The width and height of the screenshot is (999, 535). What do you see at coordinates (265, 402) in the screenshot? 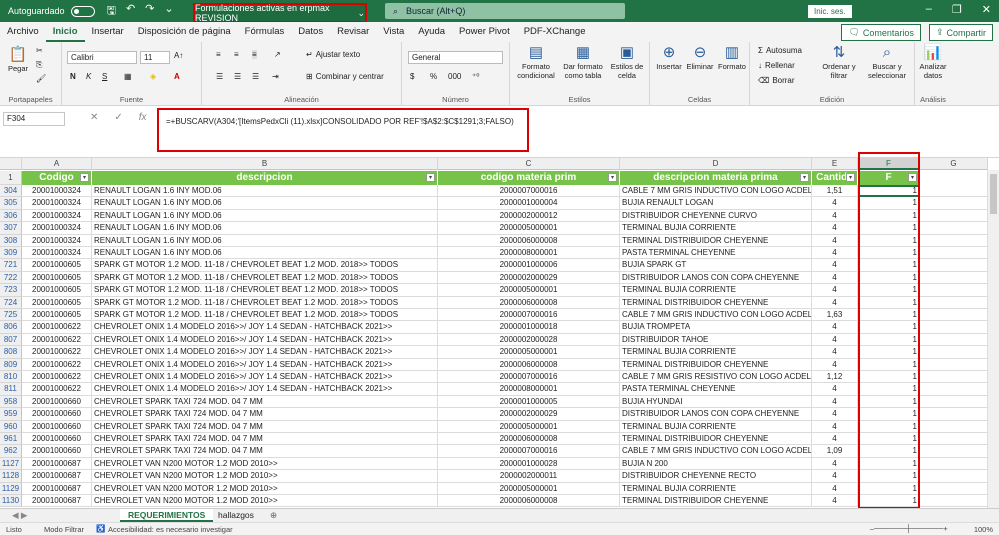
I see `cell-descripcion: CHEVROLET SPARK TAXI 724 MOD. 04 7 MM` at bounding box center [265, 402].